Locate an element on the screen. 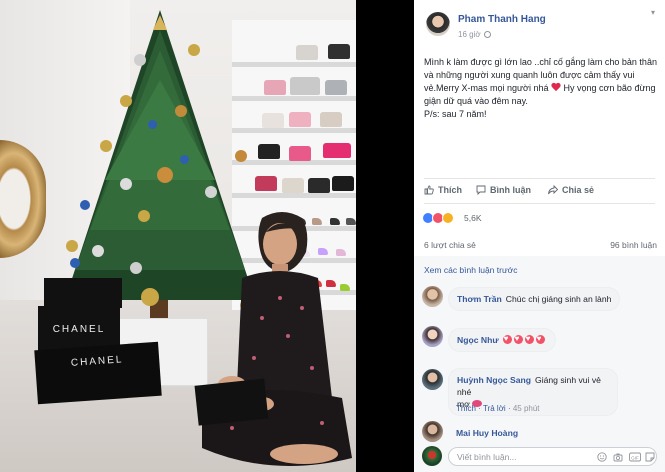 This screenshot has width=665, height=472. emoji-icon is located at coordinates (602, 457).